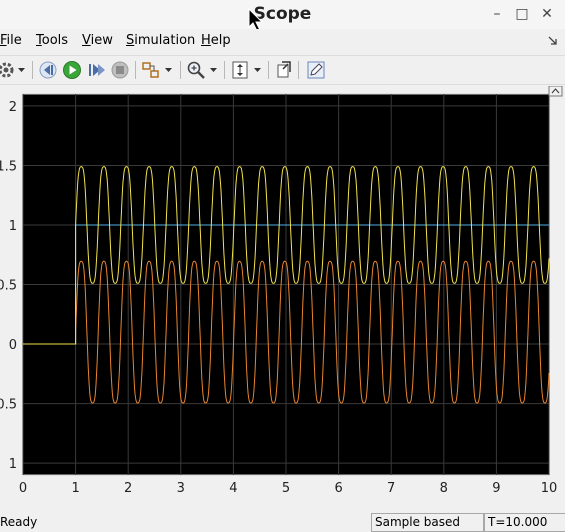  Describe the element at coordinates (19, 522) in the screenshot. I see `status-ready-text: Ready` at that location.